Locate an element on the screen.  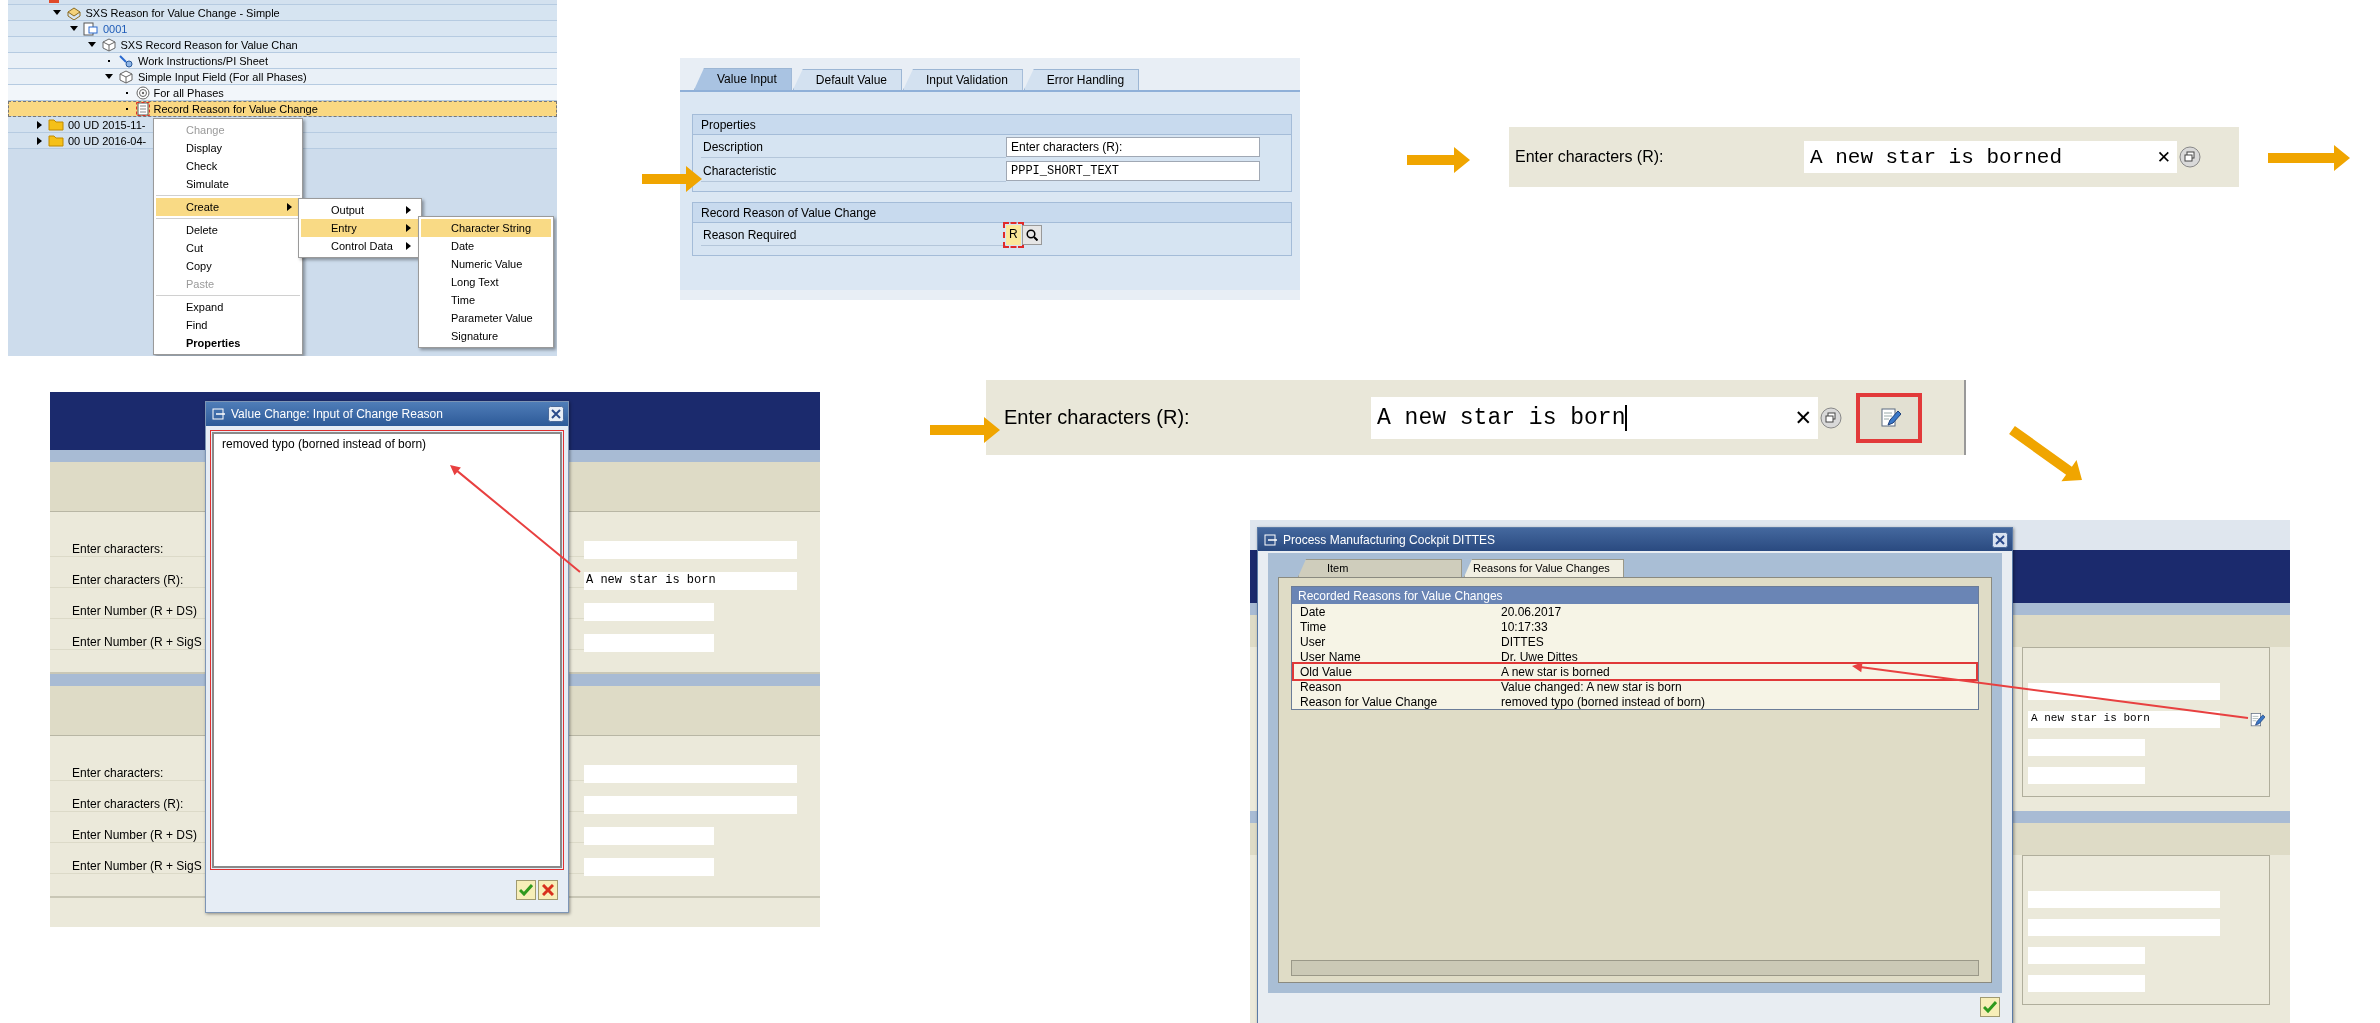
field-value: Value changed: A new star is born is located at coordinates (1591, 686).